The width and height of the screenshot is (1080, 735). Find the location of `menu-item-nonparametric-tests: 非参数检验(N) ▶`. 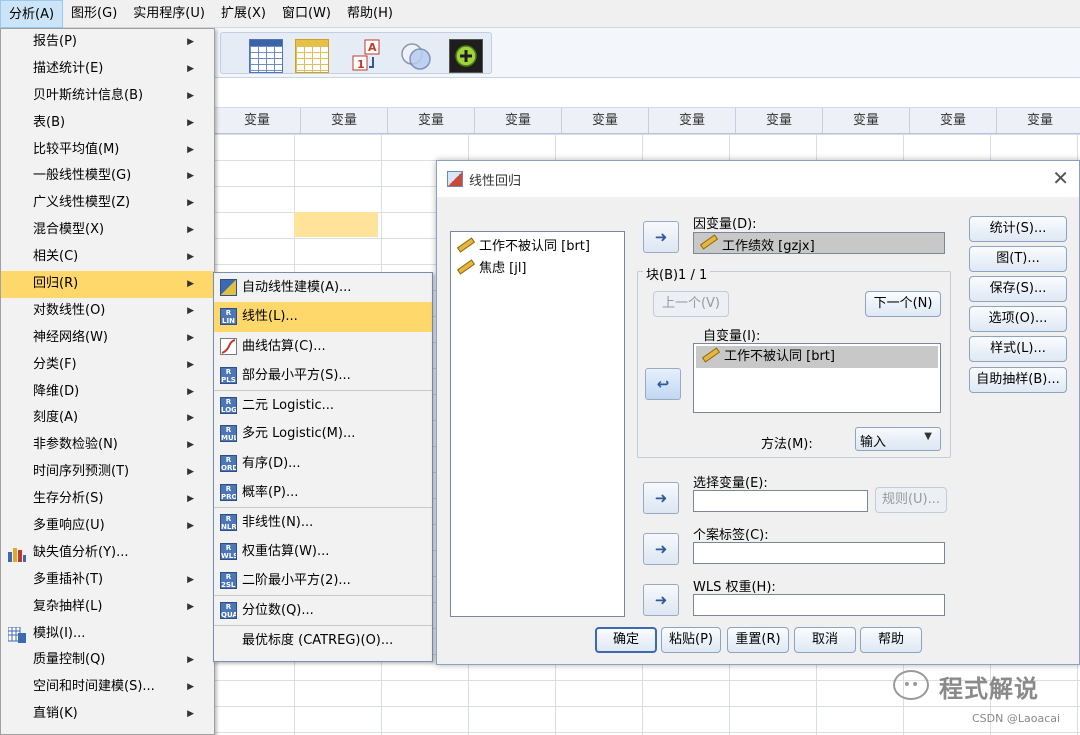

menu-item-nonparametric-tests: 非参数检验(N) ▶ is located at coordinates (107, 445).